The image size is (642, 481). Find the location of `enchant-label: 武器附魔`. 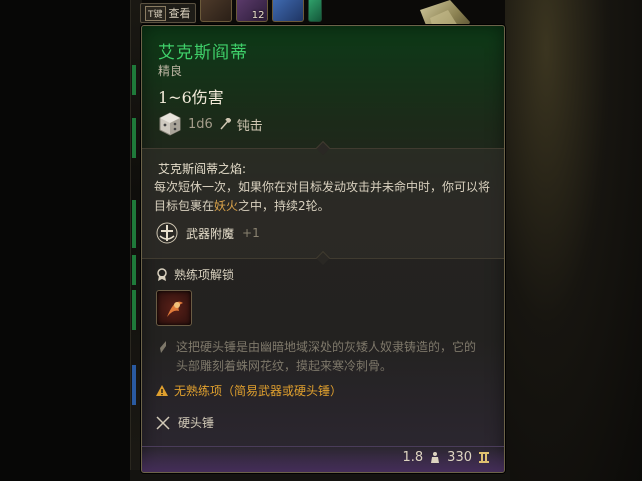

enchant-label: 武器附魔 is located at coordinates (210, 233).